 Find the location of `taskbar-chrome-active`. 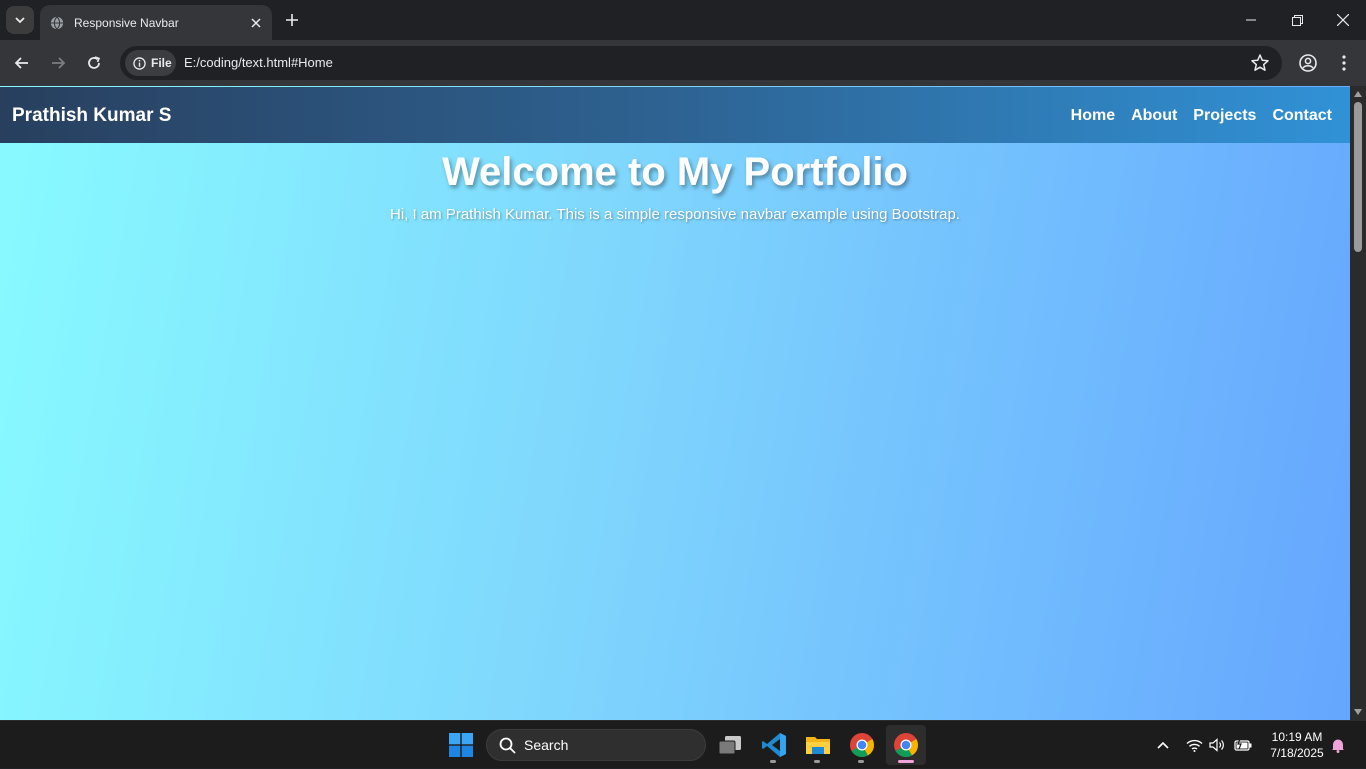

taskbar-chrome-active is located at coordinates (906, 745).